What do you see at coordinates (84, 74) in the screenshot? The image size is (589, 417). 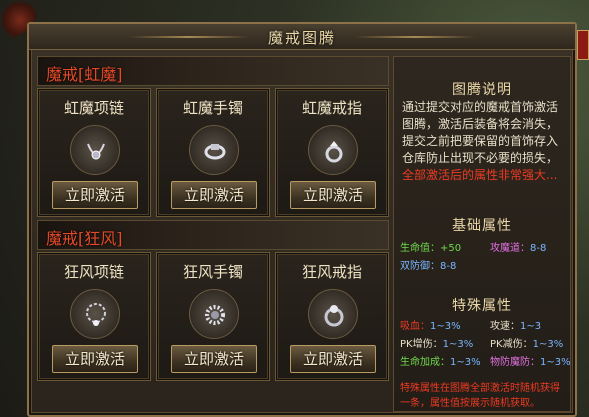 I see `section-title: 魔戒[虹魔]` at bounding box center [84, 74].